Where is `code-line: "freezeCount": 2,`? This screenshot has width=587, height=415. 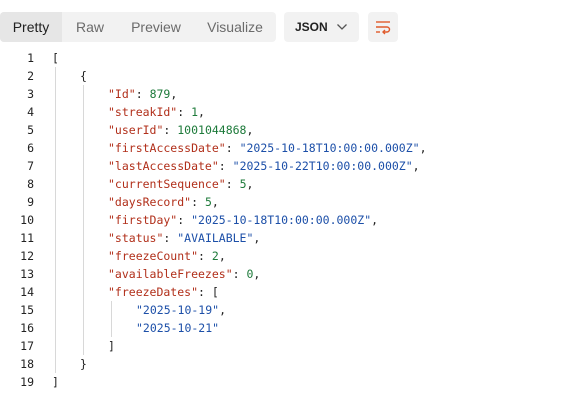 code-line: "freezeCount": 2, is located at coordinates (167, 256).